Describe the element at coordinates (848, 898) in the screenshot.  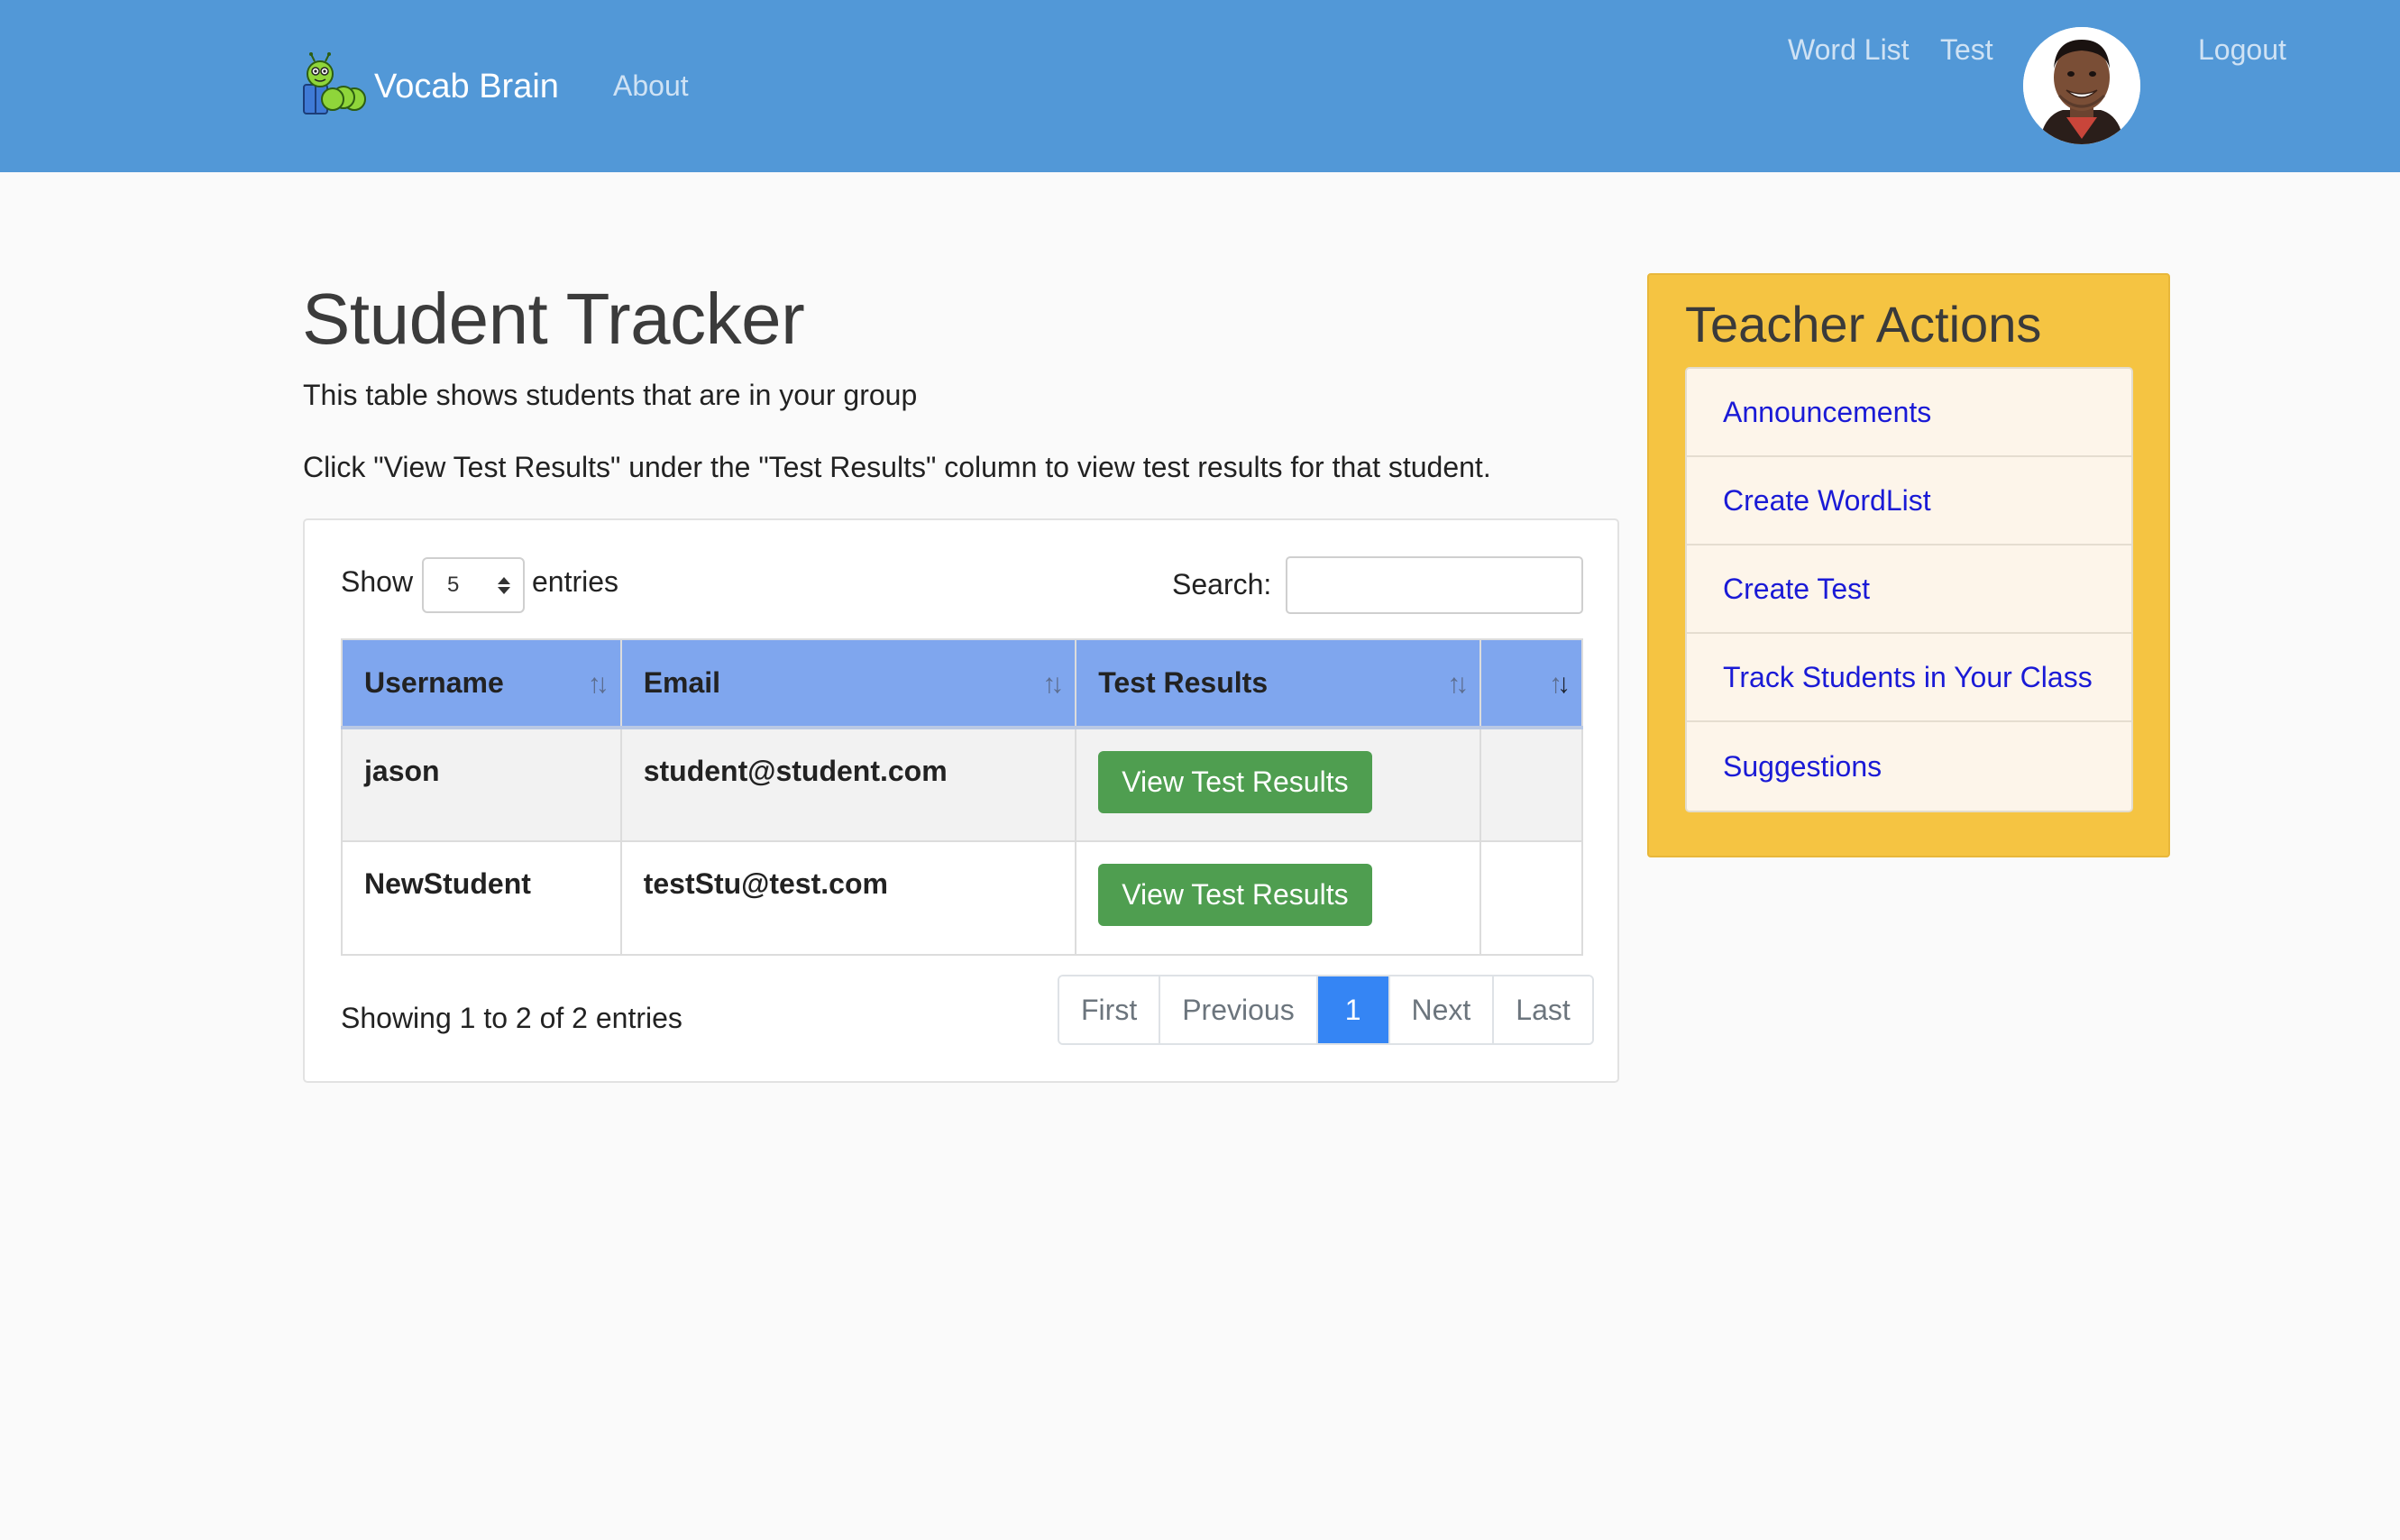
I see `email-cell: testStu@test.com` at that location.